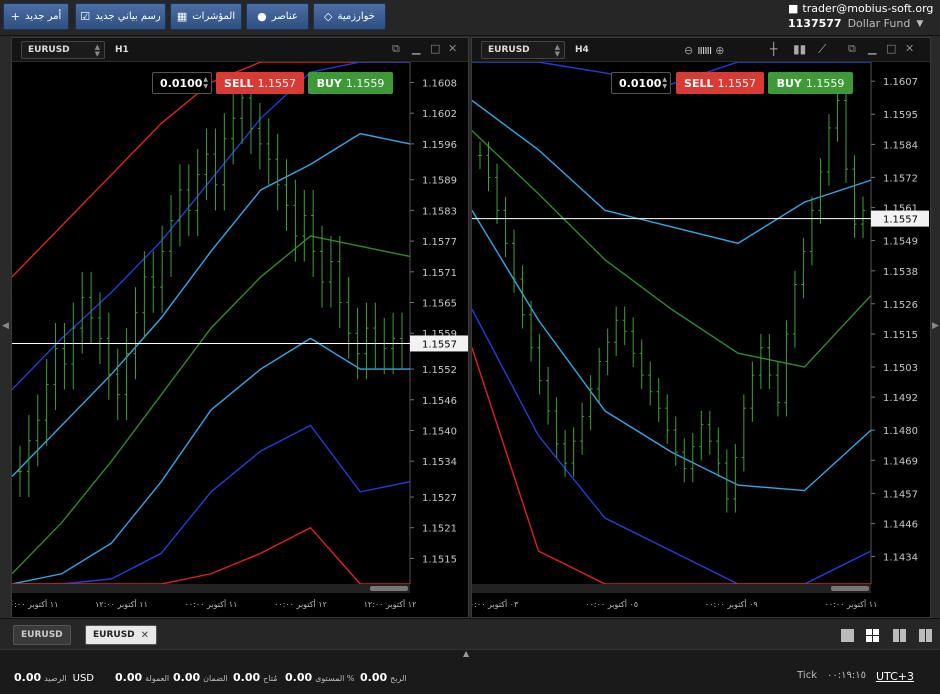 Image resolution: width=940 pixels, height=694 pixels. Describe the element at coordinates (582, 50) in the screenshot. I see `timeframe-label: H4` at that location.